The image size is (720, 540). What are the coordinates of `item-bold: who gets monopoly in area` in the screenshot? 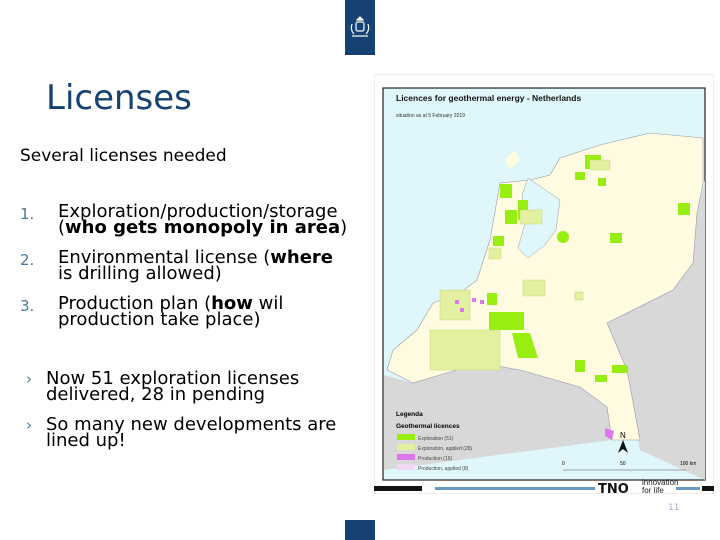 It's located at (203, 227).